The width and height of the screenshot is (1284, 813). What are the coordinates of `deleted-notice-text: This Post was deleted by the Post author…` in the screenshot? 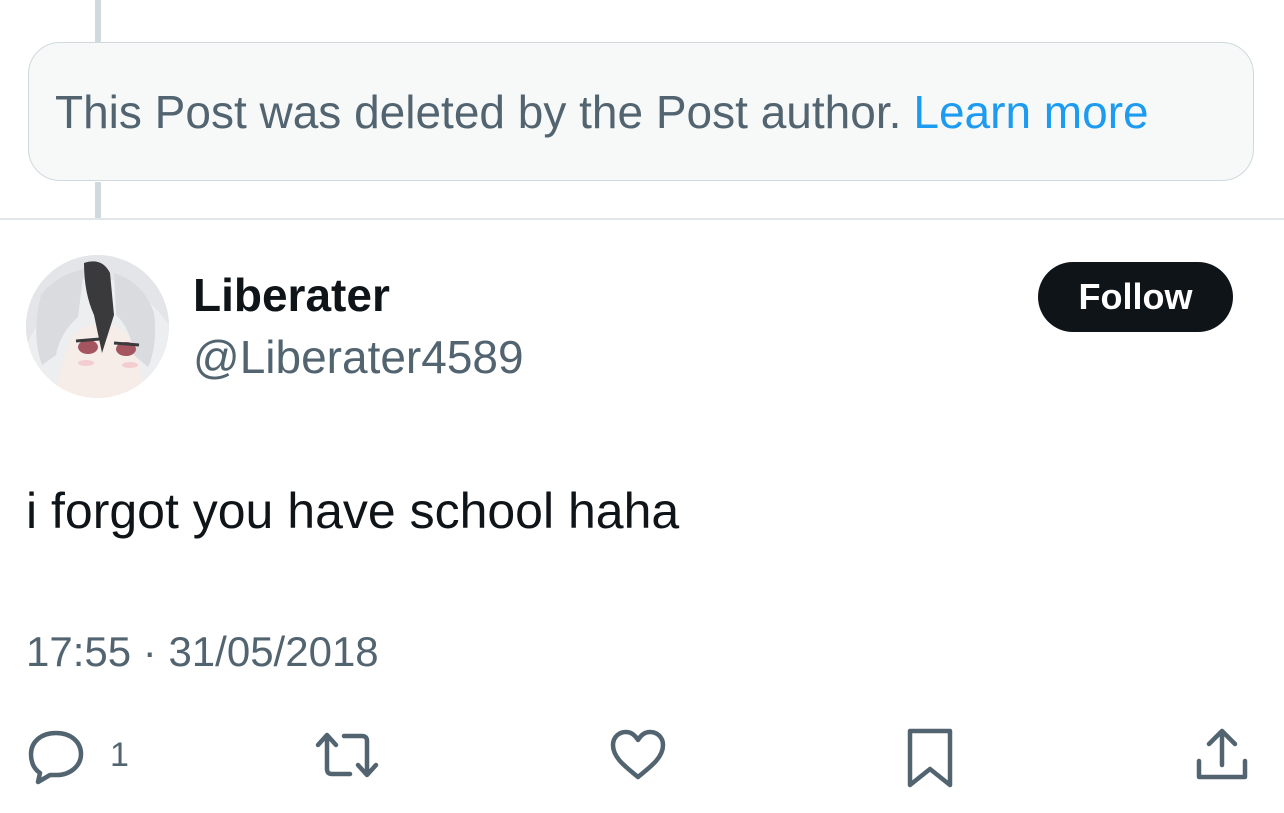 It's located at (478, 111).